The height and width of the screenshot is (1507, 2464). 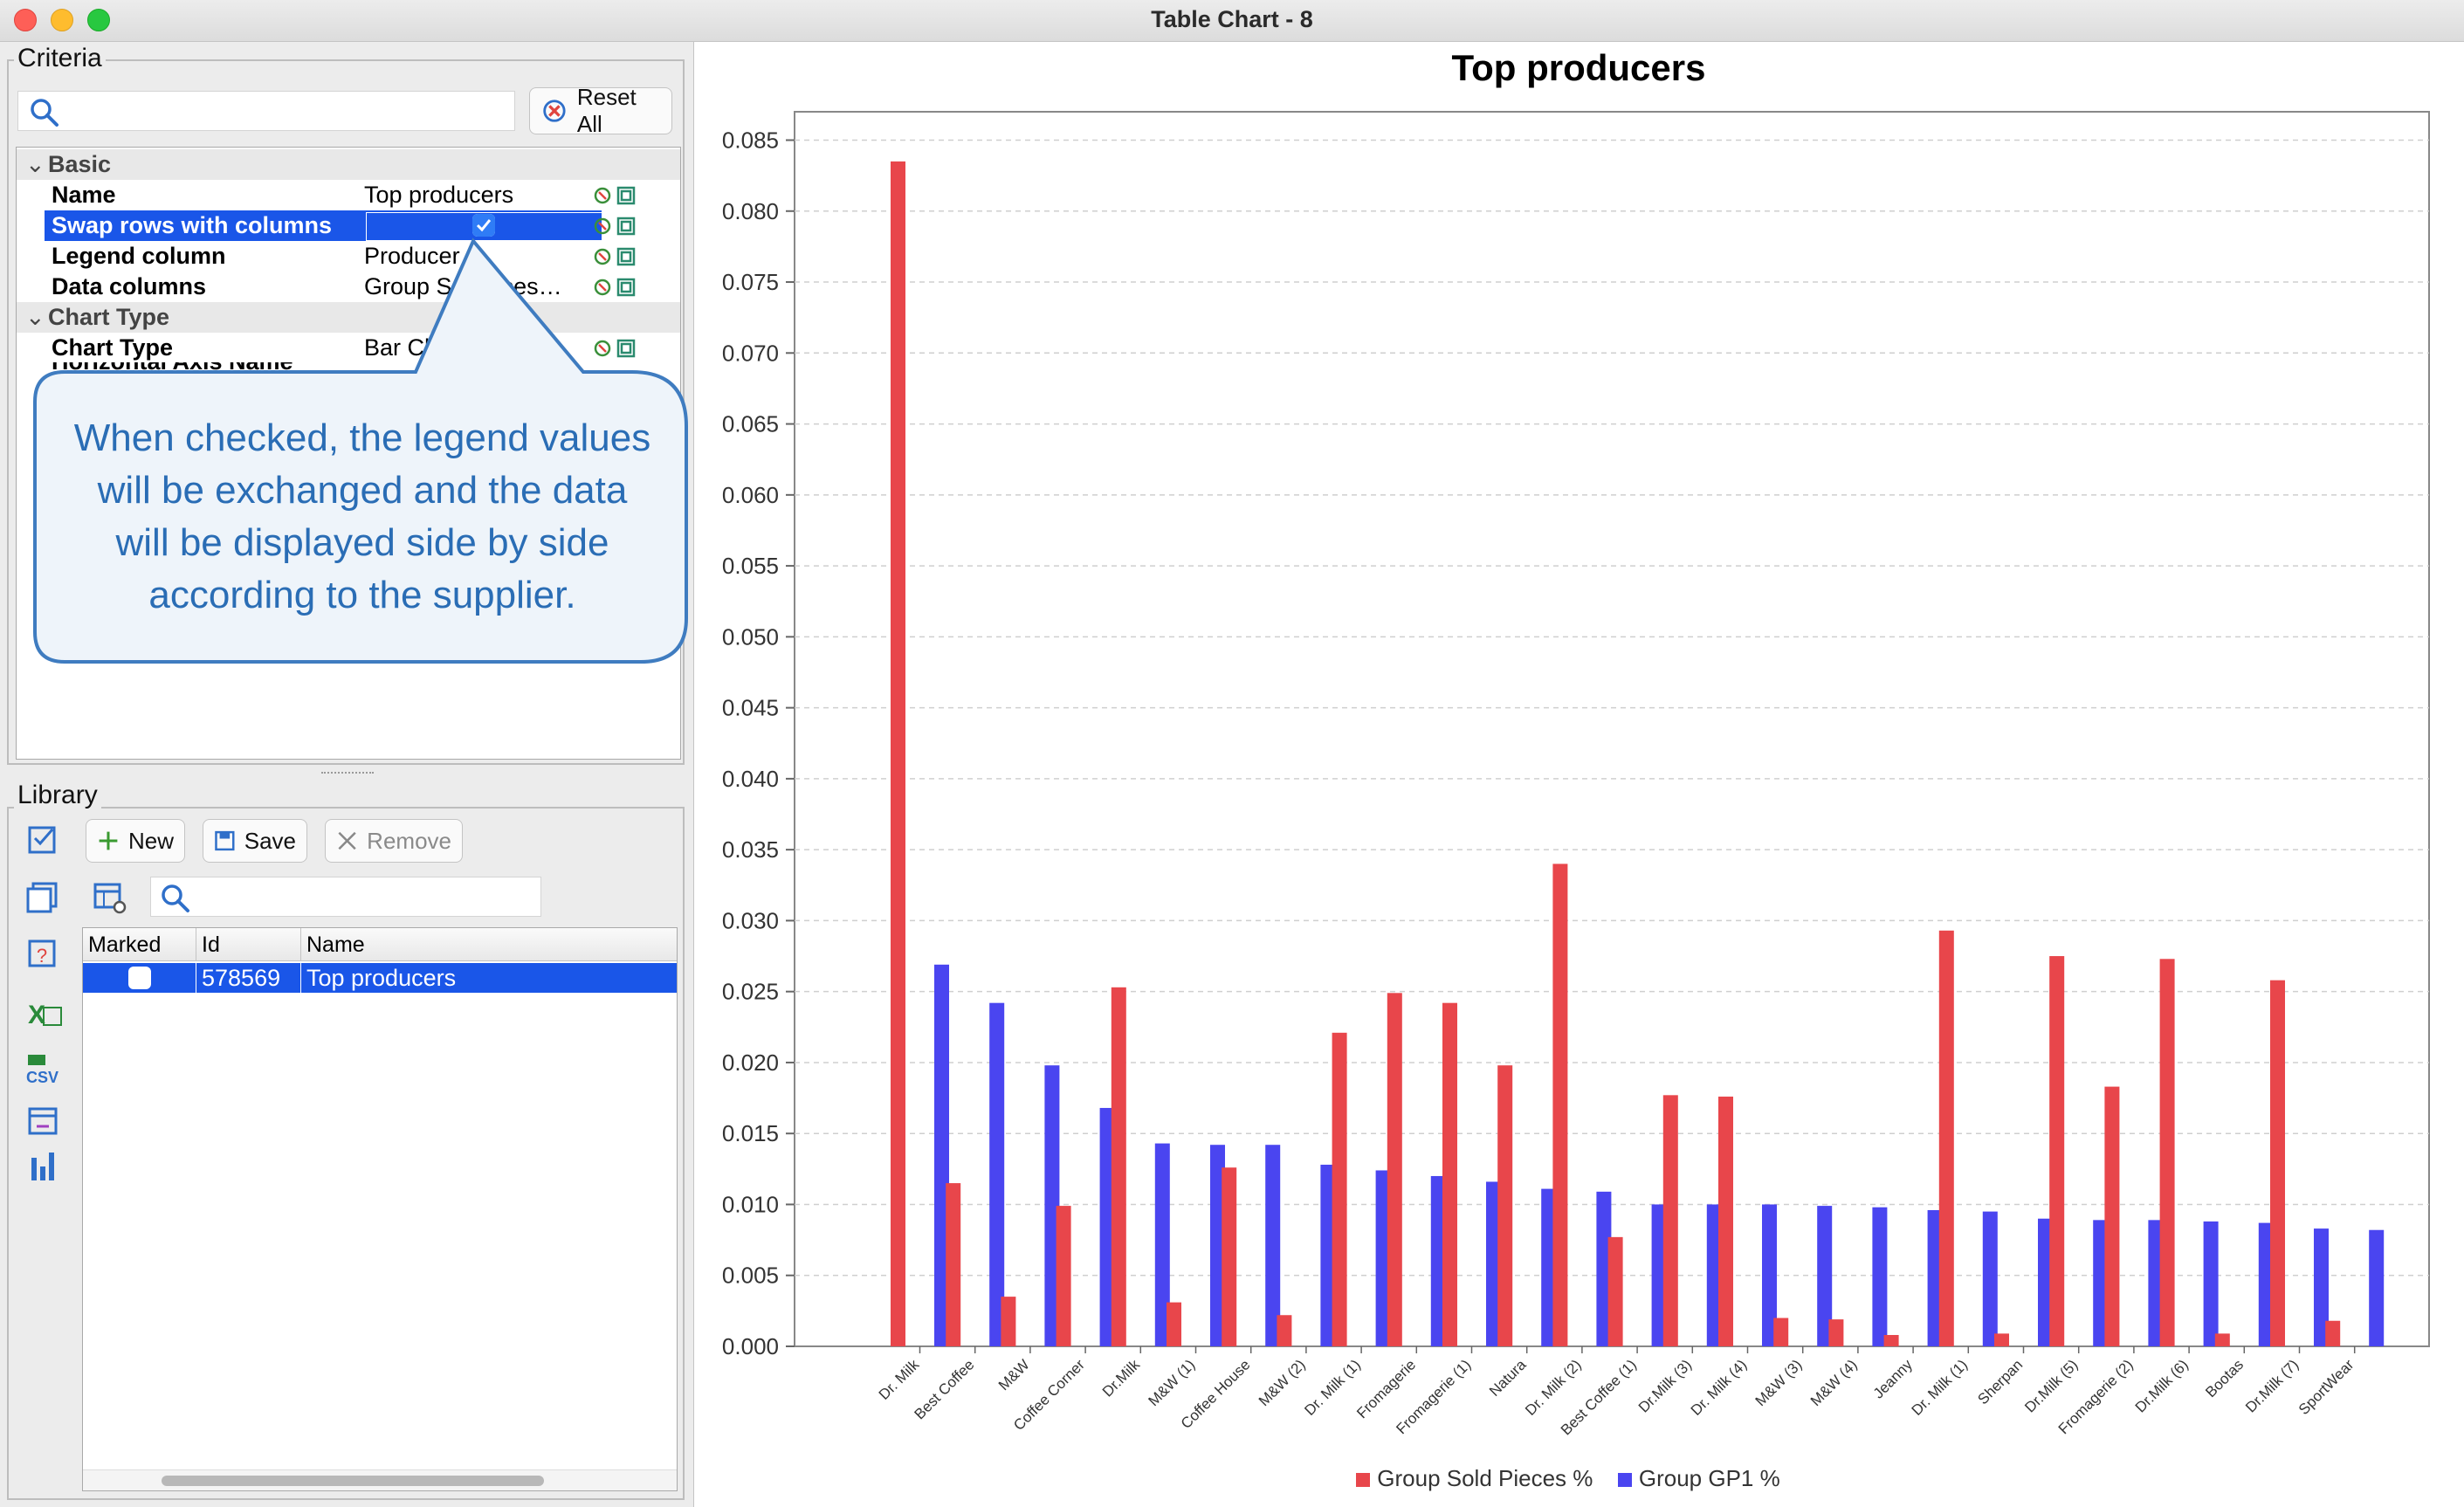 What do you see at coordinates (1014, 1374) in the screenshot?
I see `x-tick-label: M&W` at bounding box center [1014, 1374].